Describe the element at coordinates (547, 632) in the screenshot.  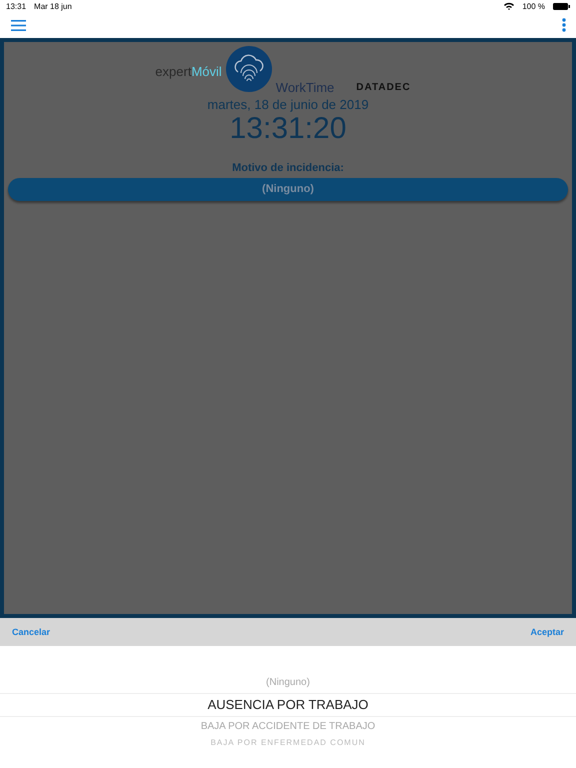
I see `accept-button: Aceptar` at that location.